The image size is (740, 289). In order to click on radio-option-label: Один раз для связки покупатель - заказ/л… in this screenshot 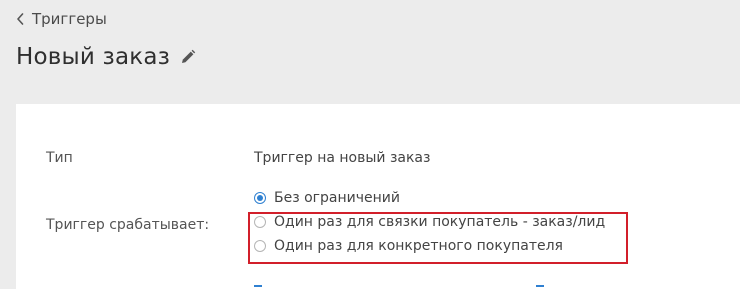, I will do `click(440, 222)`.